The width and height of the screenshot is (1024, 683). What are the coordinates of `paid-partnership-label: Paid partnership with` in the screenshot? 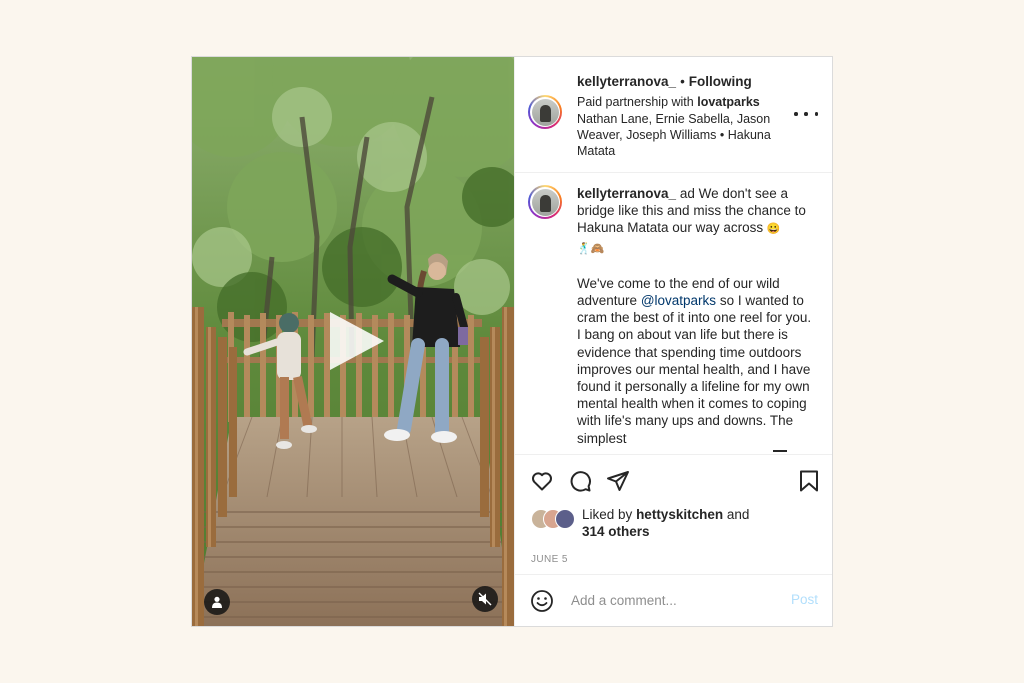 It's located at (635, 102).